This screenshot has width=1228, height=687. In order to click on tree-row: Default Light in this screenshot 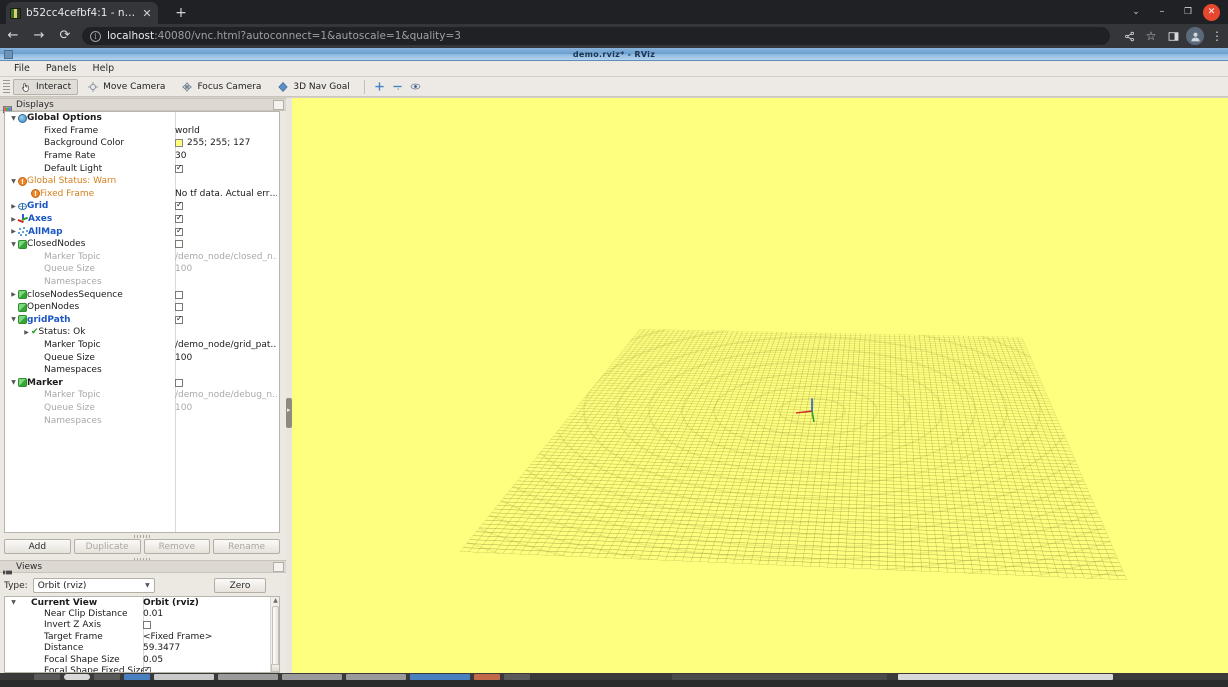, I will do `click(142, 168)`.